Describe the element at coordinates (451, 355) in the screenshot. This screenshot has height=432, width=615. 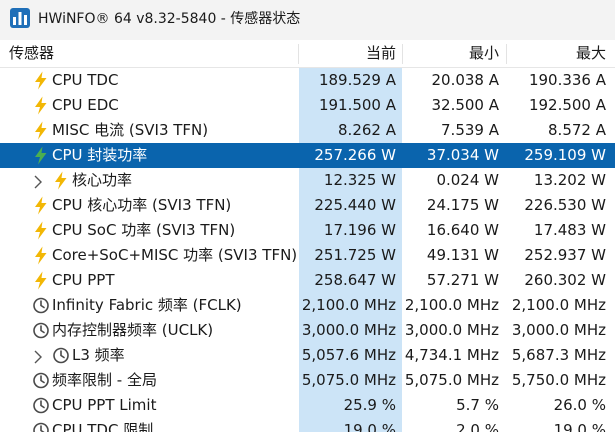
I see `sensor-min-value: 4,734.1 MHz` at that location.